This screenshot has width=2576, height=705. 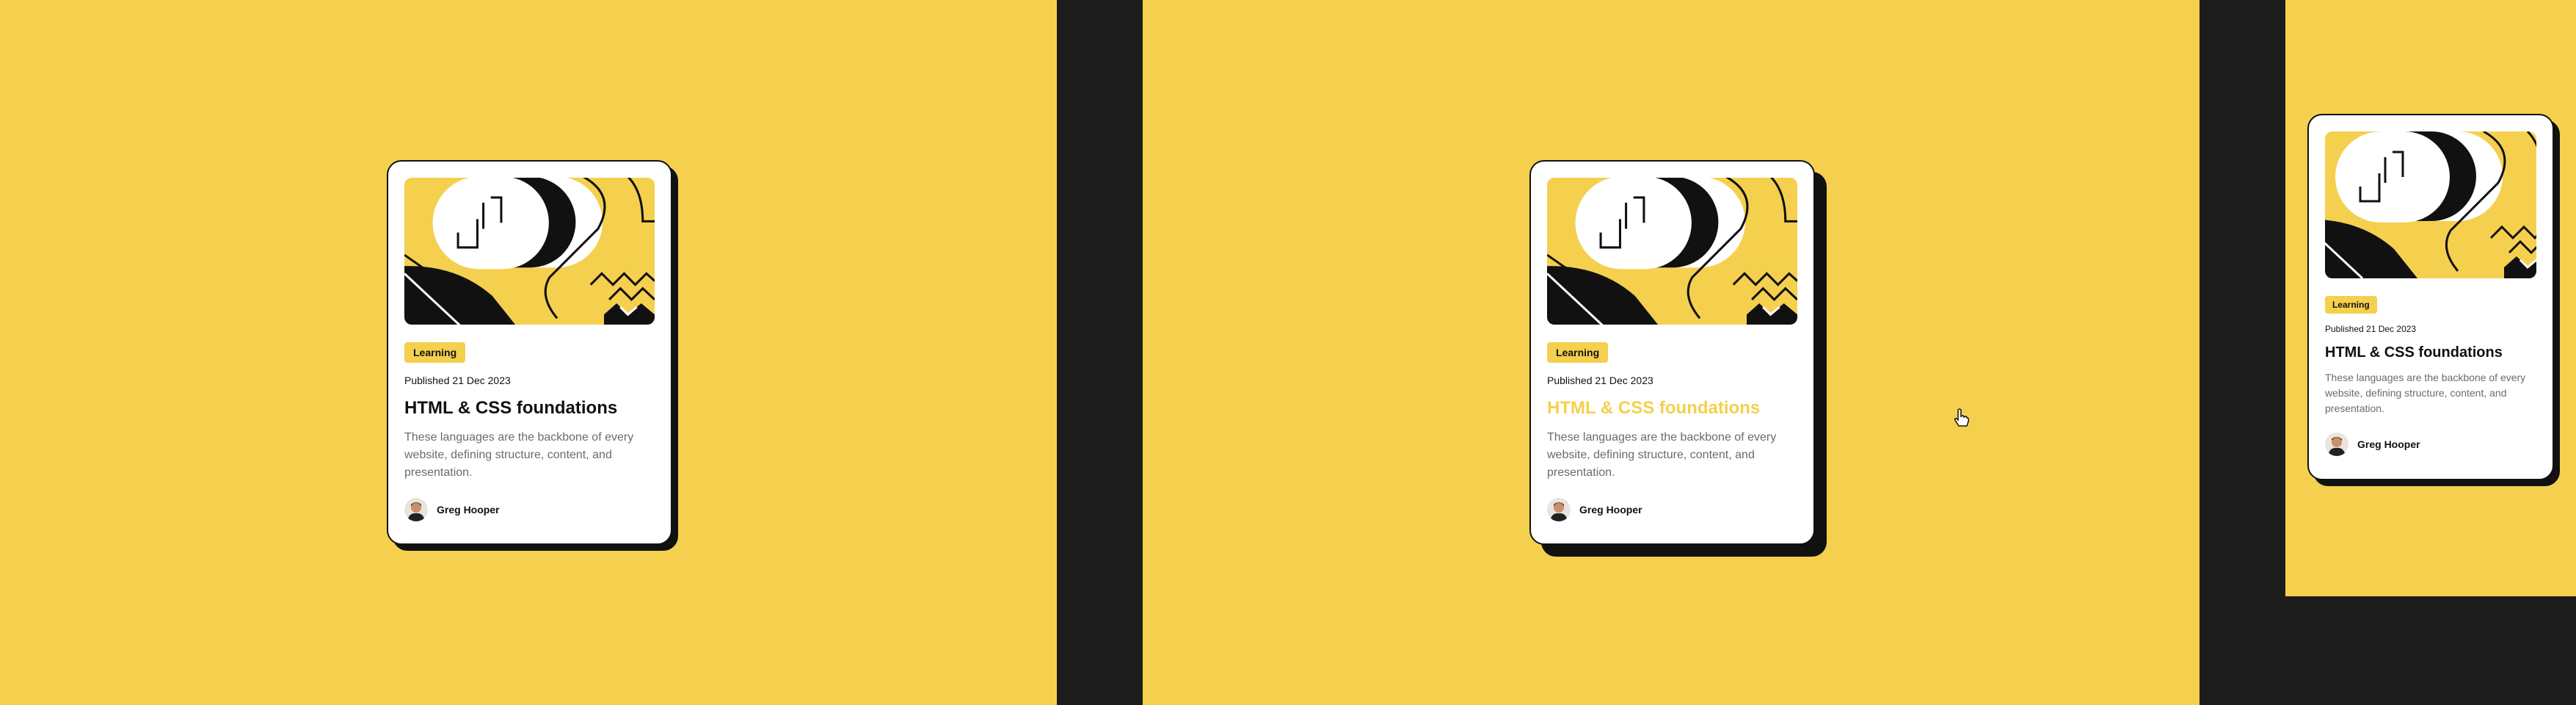 I want to click on hand-pointer-icon, so click(x=1961, y=417).